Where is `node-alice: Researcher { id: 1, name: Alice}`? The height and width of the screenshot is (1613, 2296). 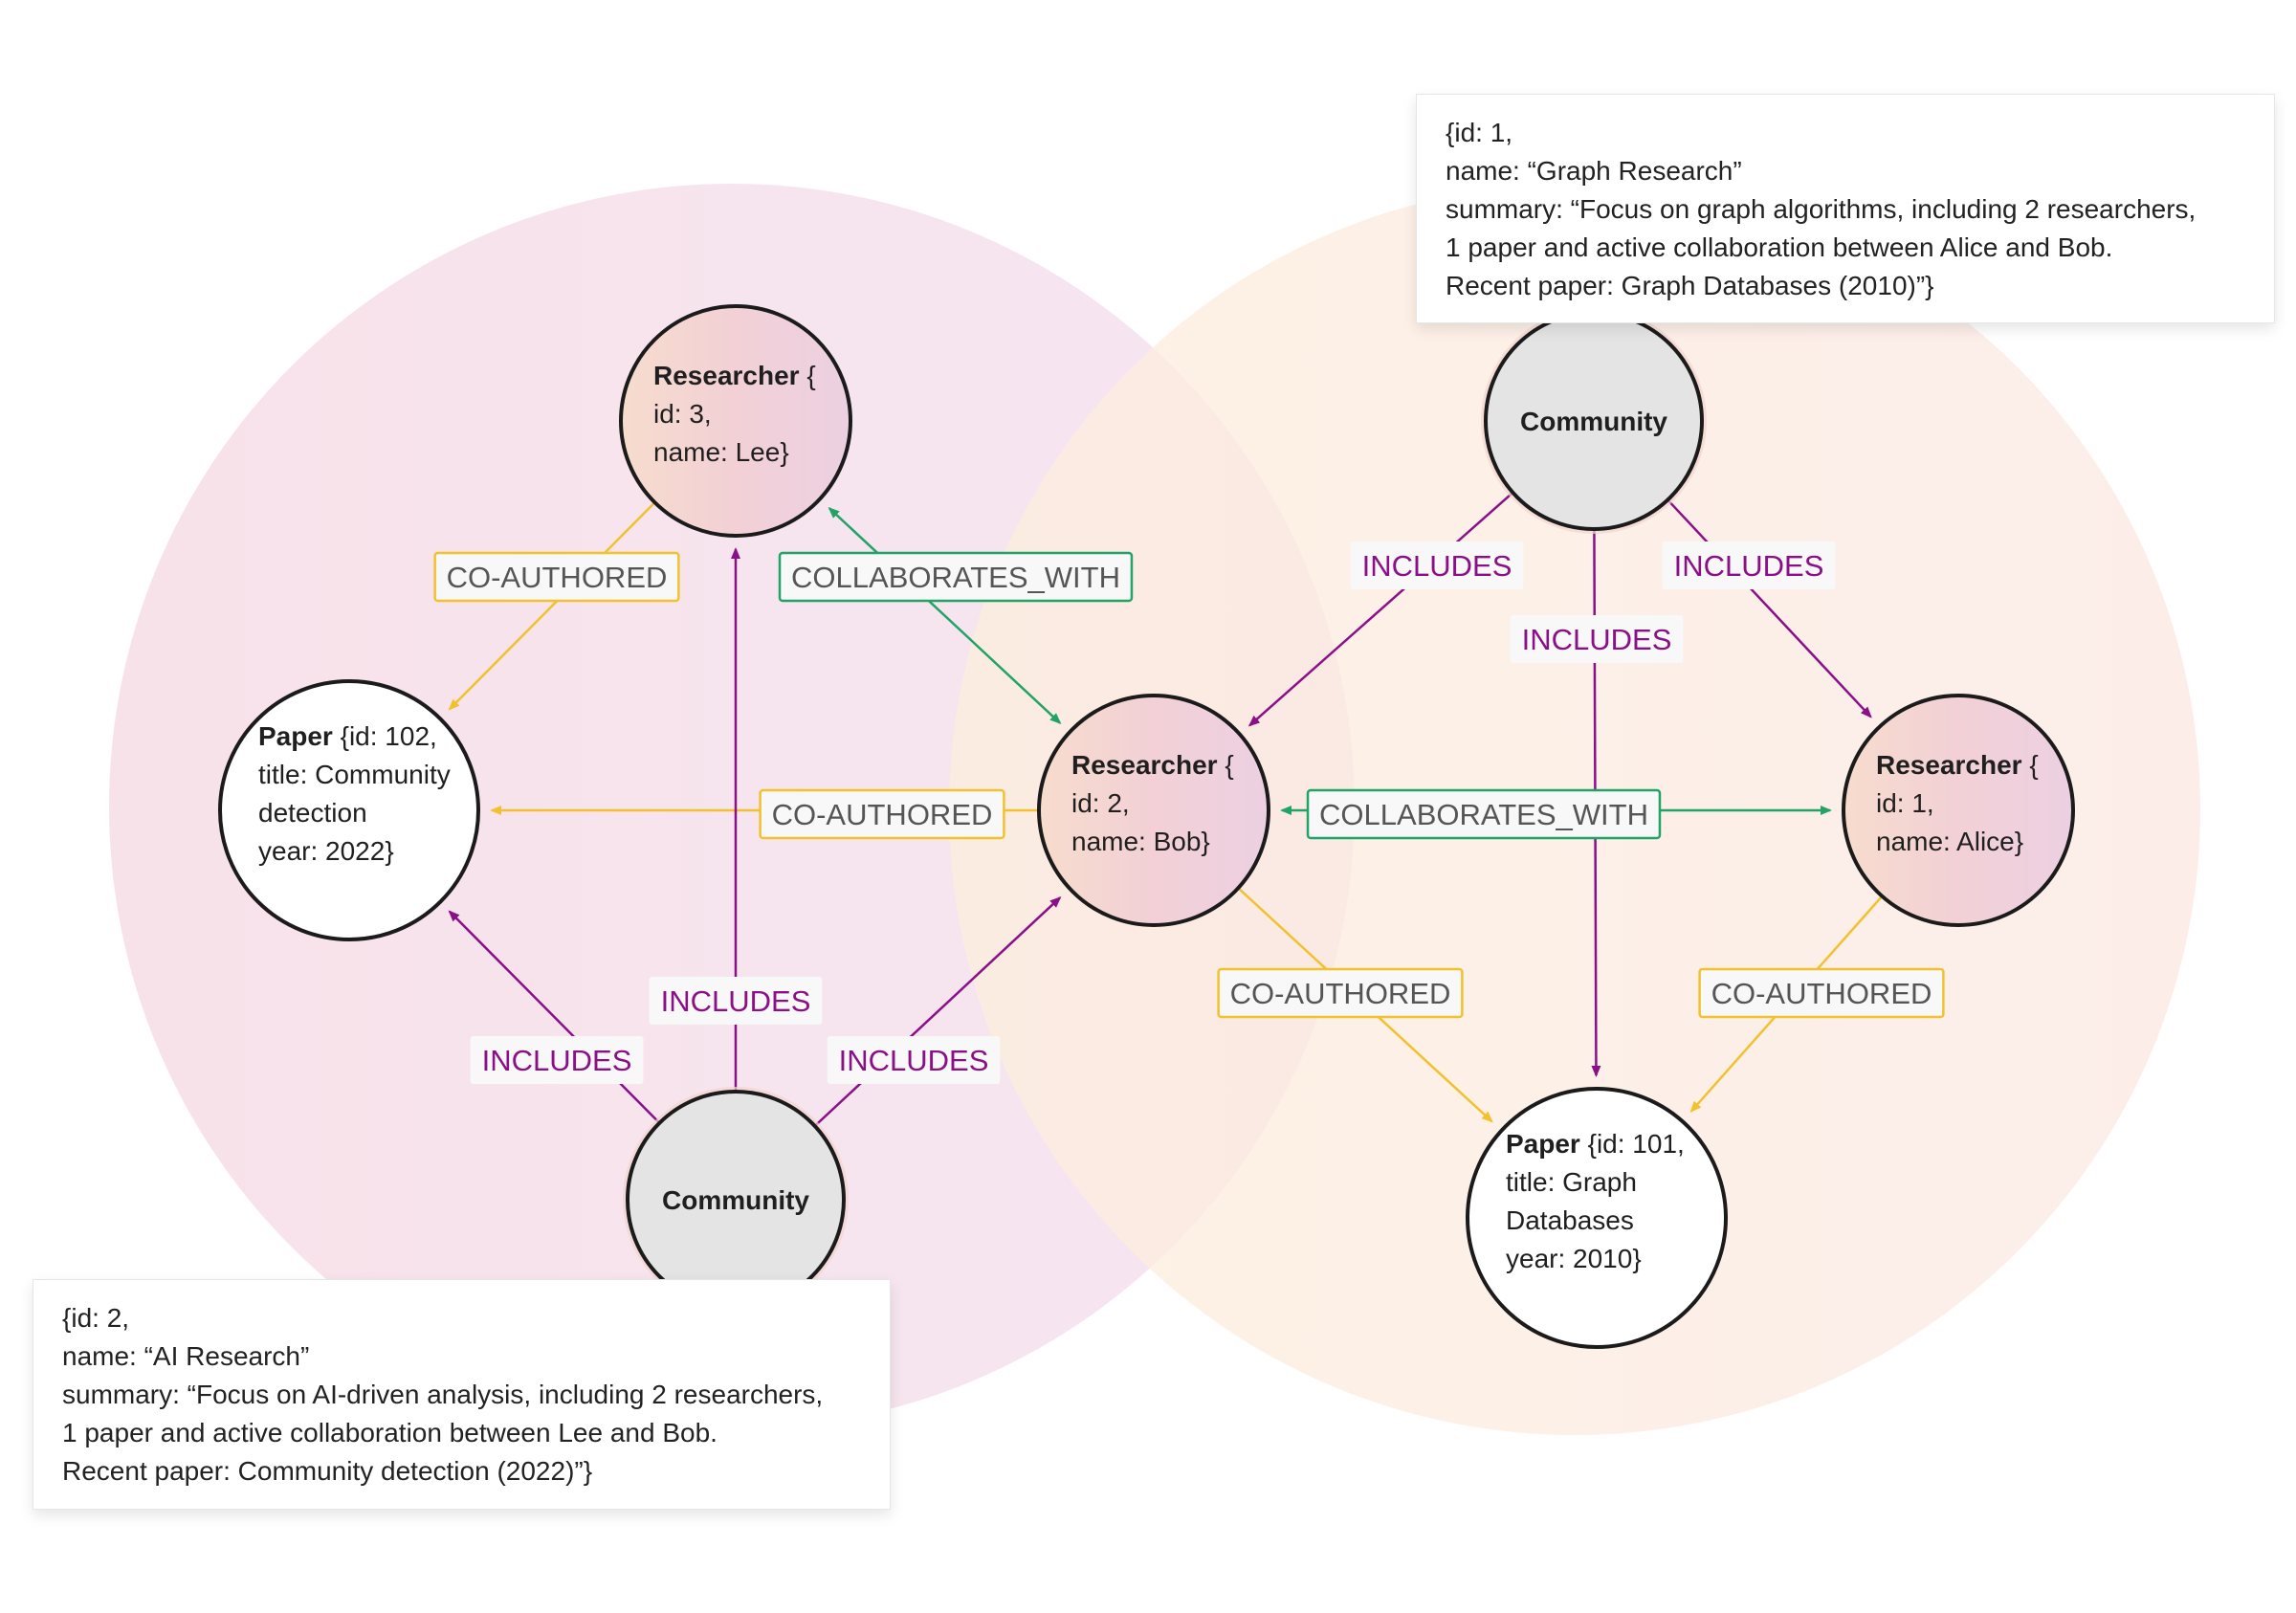 node-alice: Researcher { id: 1, name: Alice} is located at coordinates (1959, 810).